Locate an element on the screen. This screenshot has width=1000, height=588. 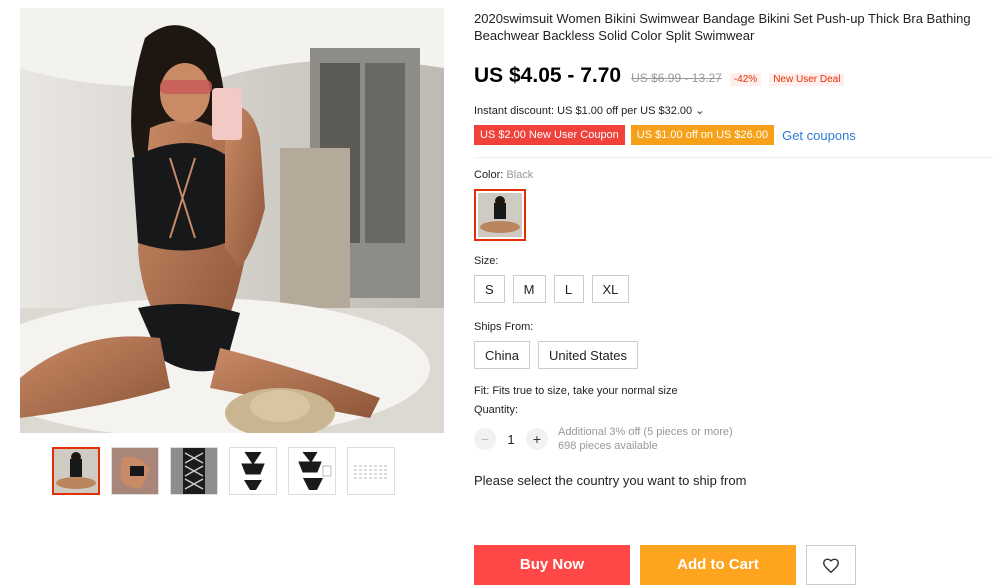
divider is located at coordinates (734, 157).